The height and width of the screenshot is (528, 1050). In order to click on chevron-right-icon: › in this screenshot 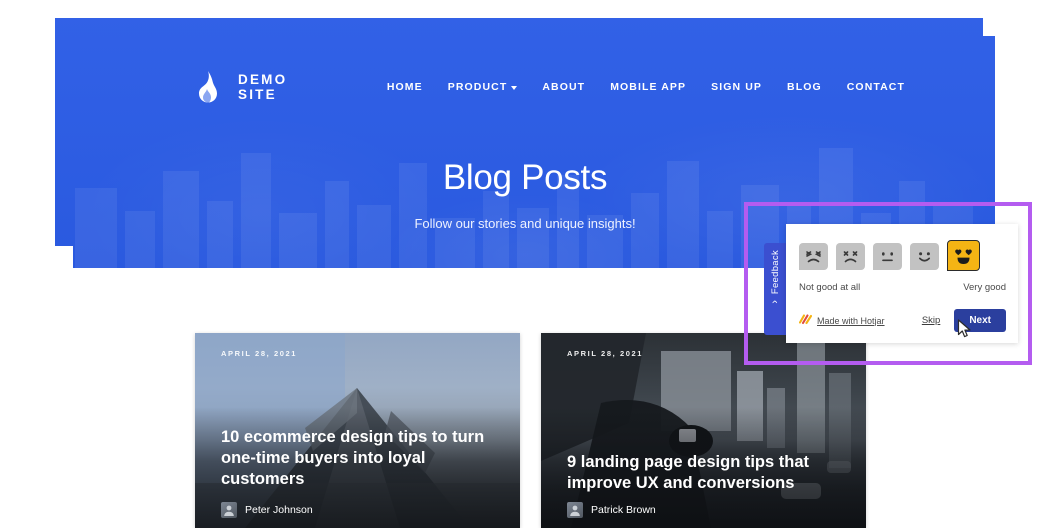, I will do `click(774, 302)`.